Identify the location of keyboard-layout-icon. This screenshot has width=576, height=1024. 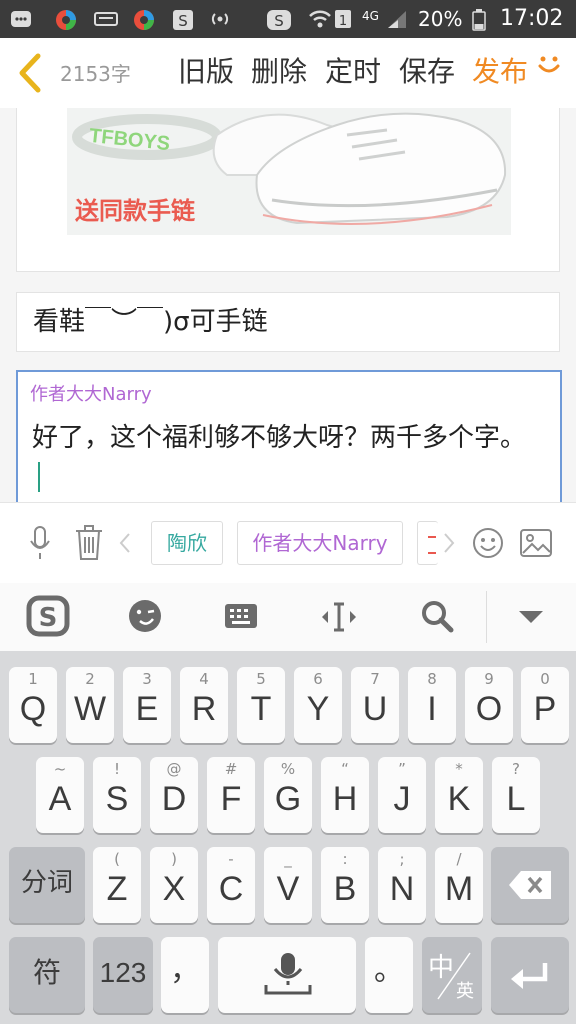
(241, 618).